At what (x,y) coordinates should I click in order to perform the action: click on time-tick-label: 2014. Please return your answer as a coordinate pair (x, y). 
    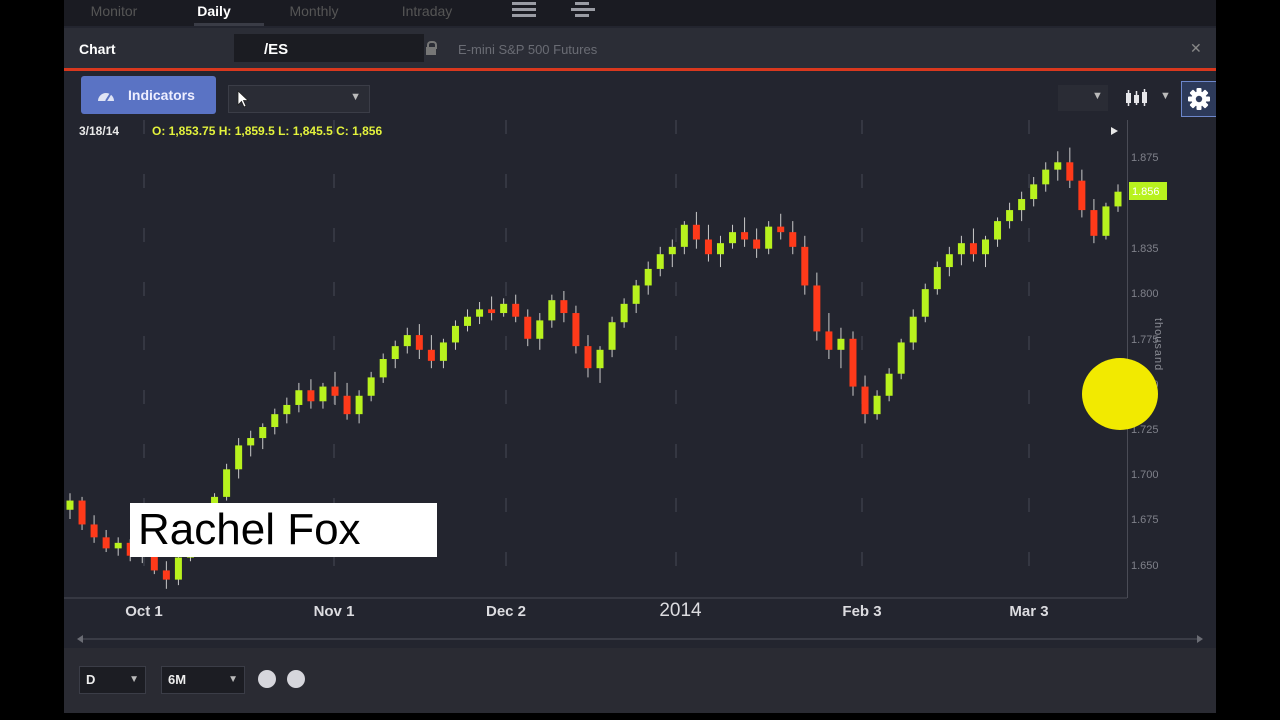
    Looking at the image, I should click on (680, 610).